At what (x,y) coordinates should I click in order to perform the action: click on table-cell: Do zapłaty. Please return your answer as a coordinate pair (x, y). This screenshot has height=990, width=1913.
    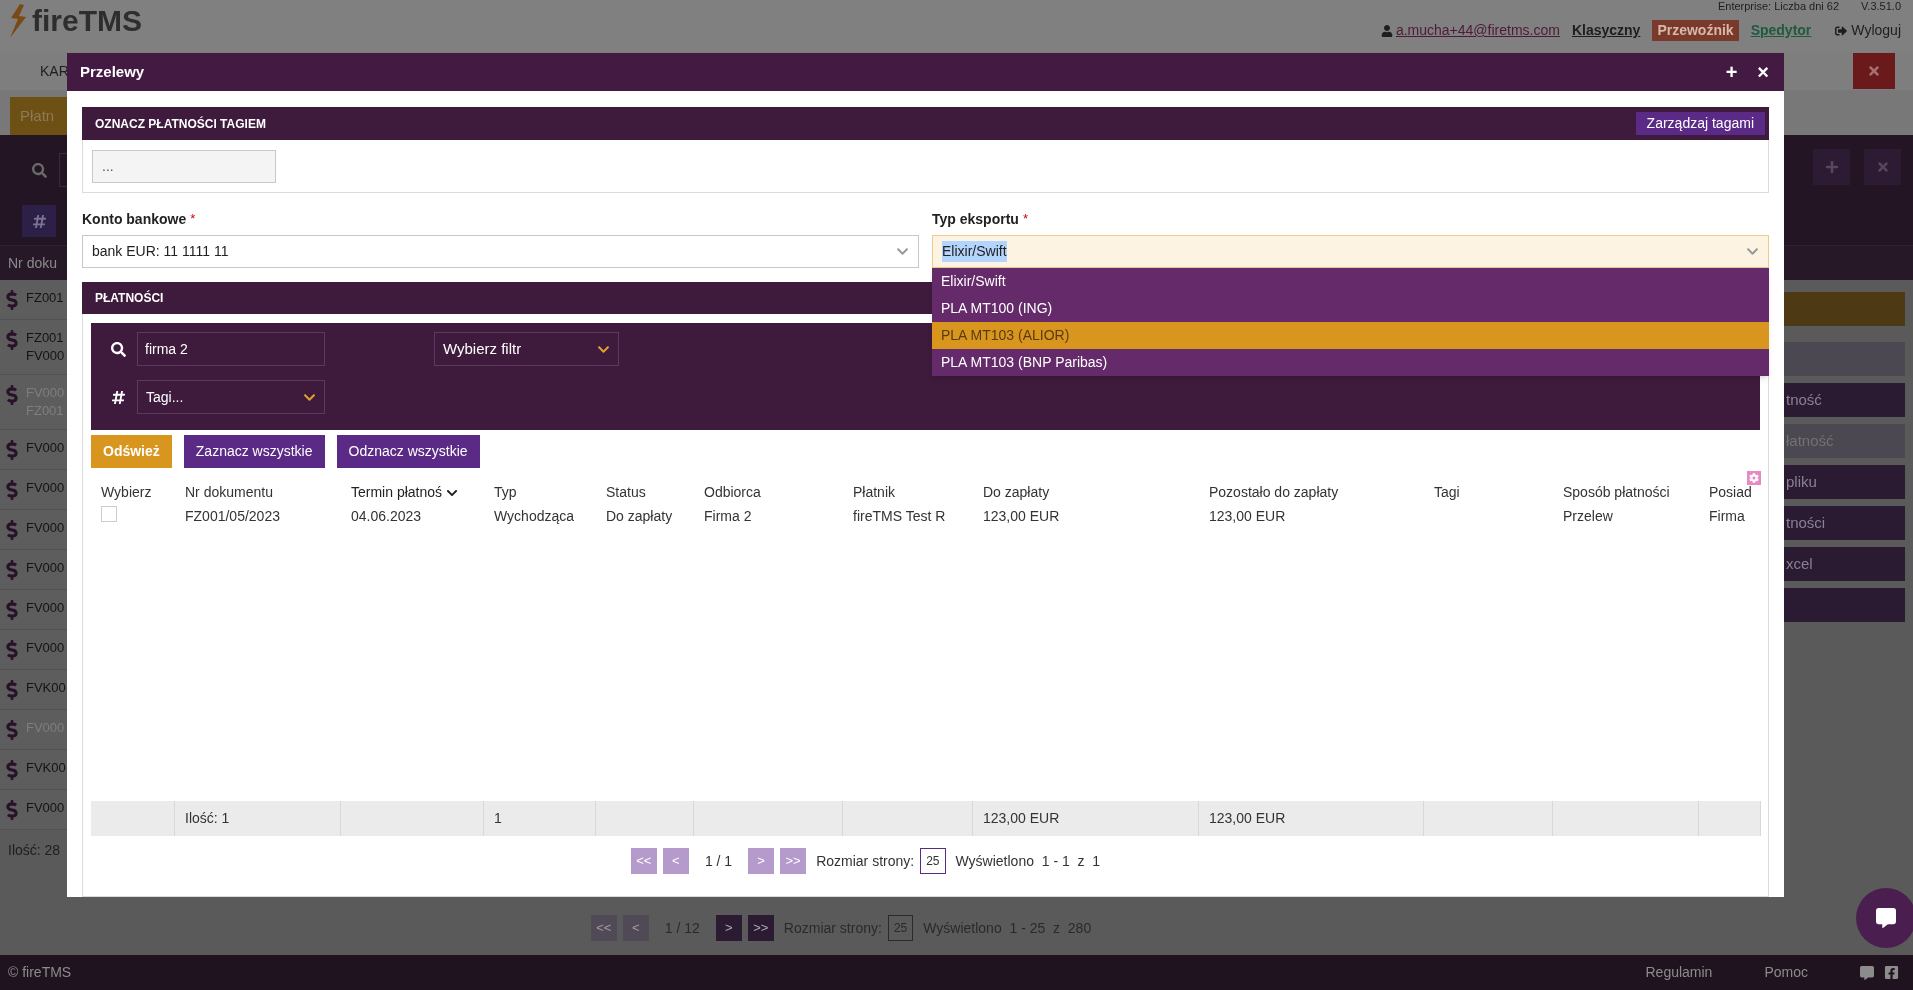
    Looking at the image, I should click on (639, 516).